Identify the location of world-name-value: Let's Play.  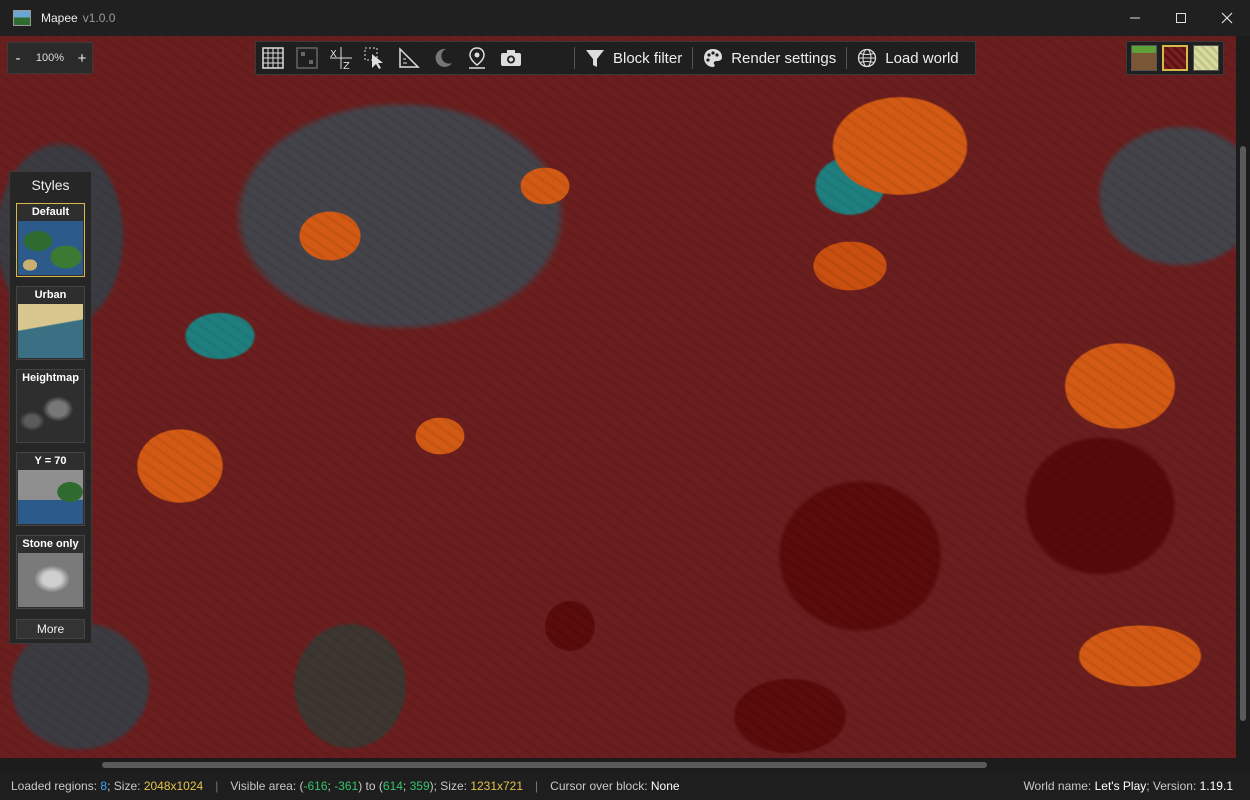
(1120, 786).